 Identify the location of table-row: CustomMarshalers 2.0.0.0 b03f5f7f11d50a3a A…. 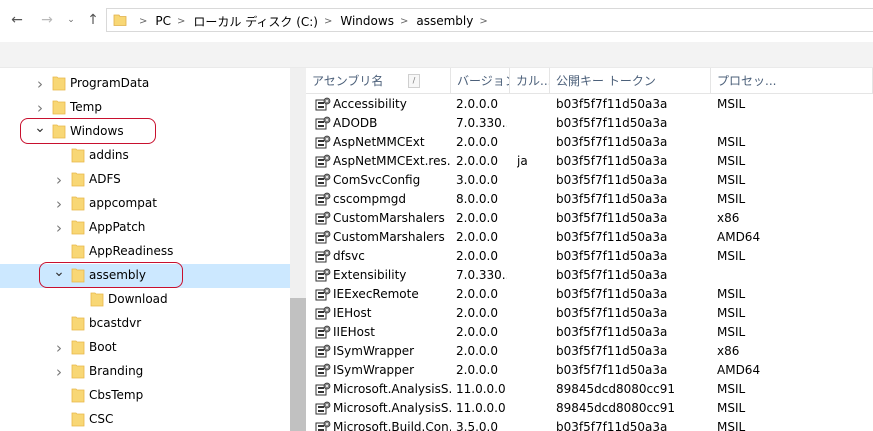
(589, 237).